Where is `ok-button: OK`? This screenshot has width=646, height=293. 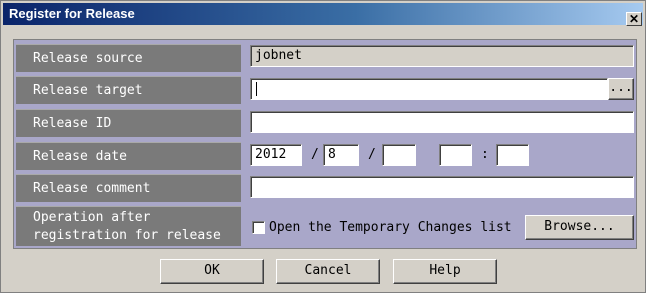 ok-button: OK is located at coordinates (212, 271).